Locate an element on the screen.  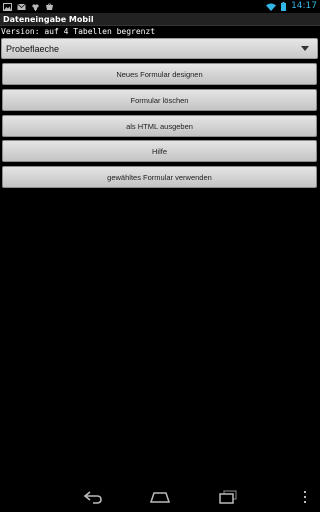
help-button: Hilfe is located at coordinates (159, 151).